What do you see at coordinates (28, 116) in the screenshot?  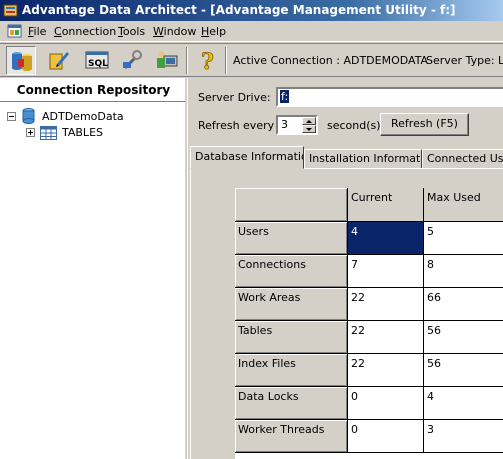 I see `database-icon` at bounding box center [28, 116].